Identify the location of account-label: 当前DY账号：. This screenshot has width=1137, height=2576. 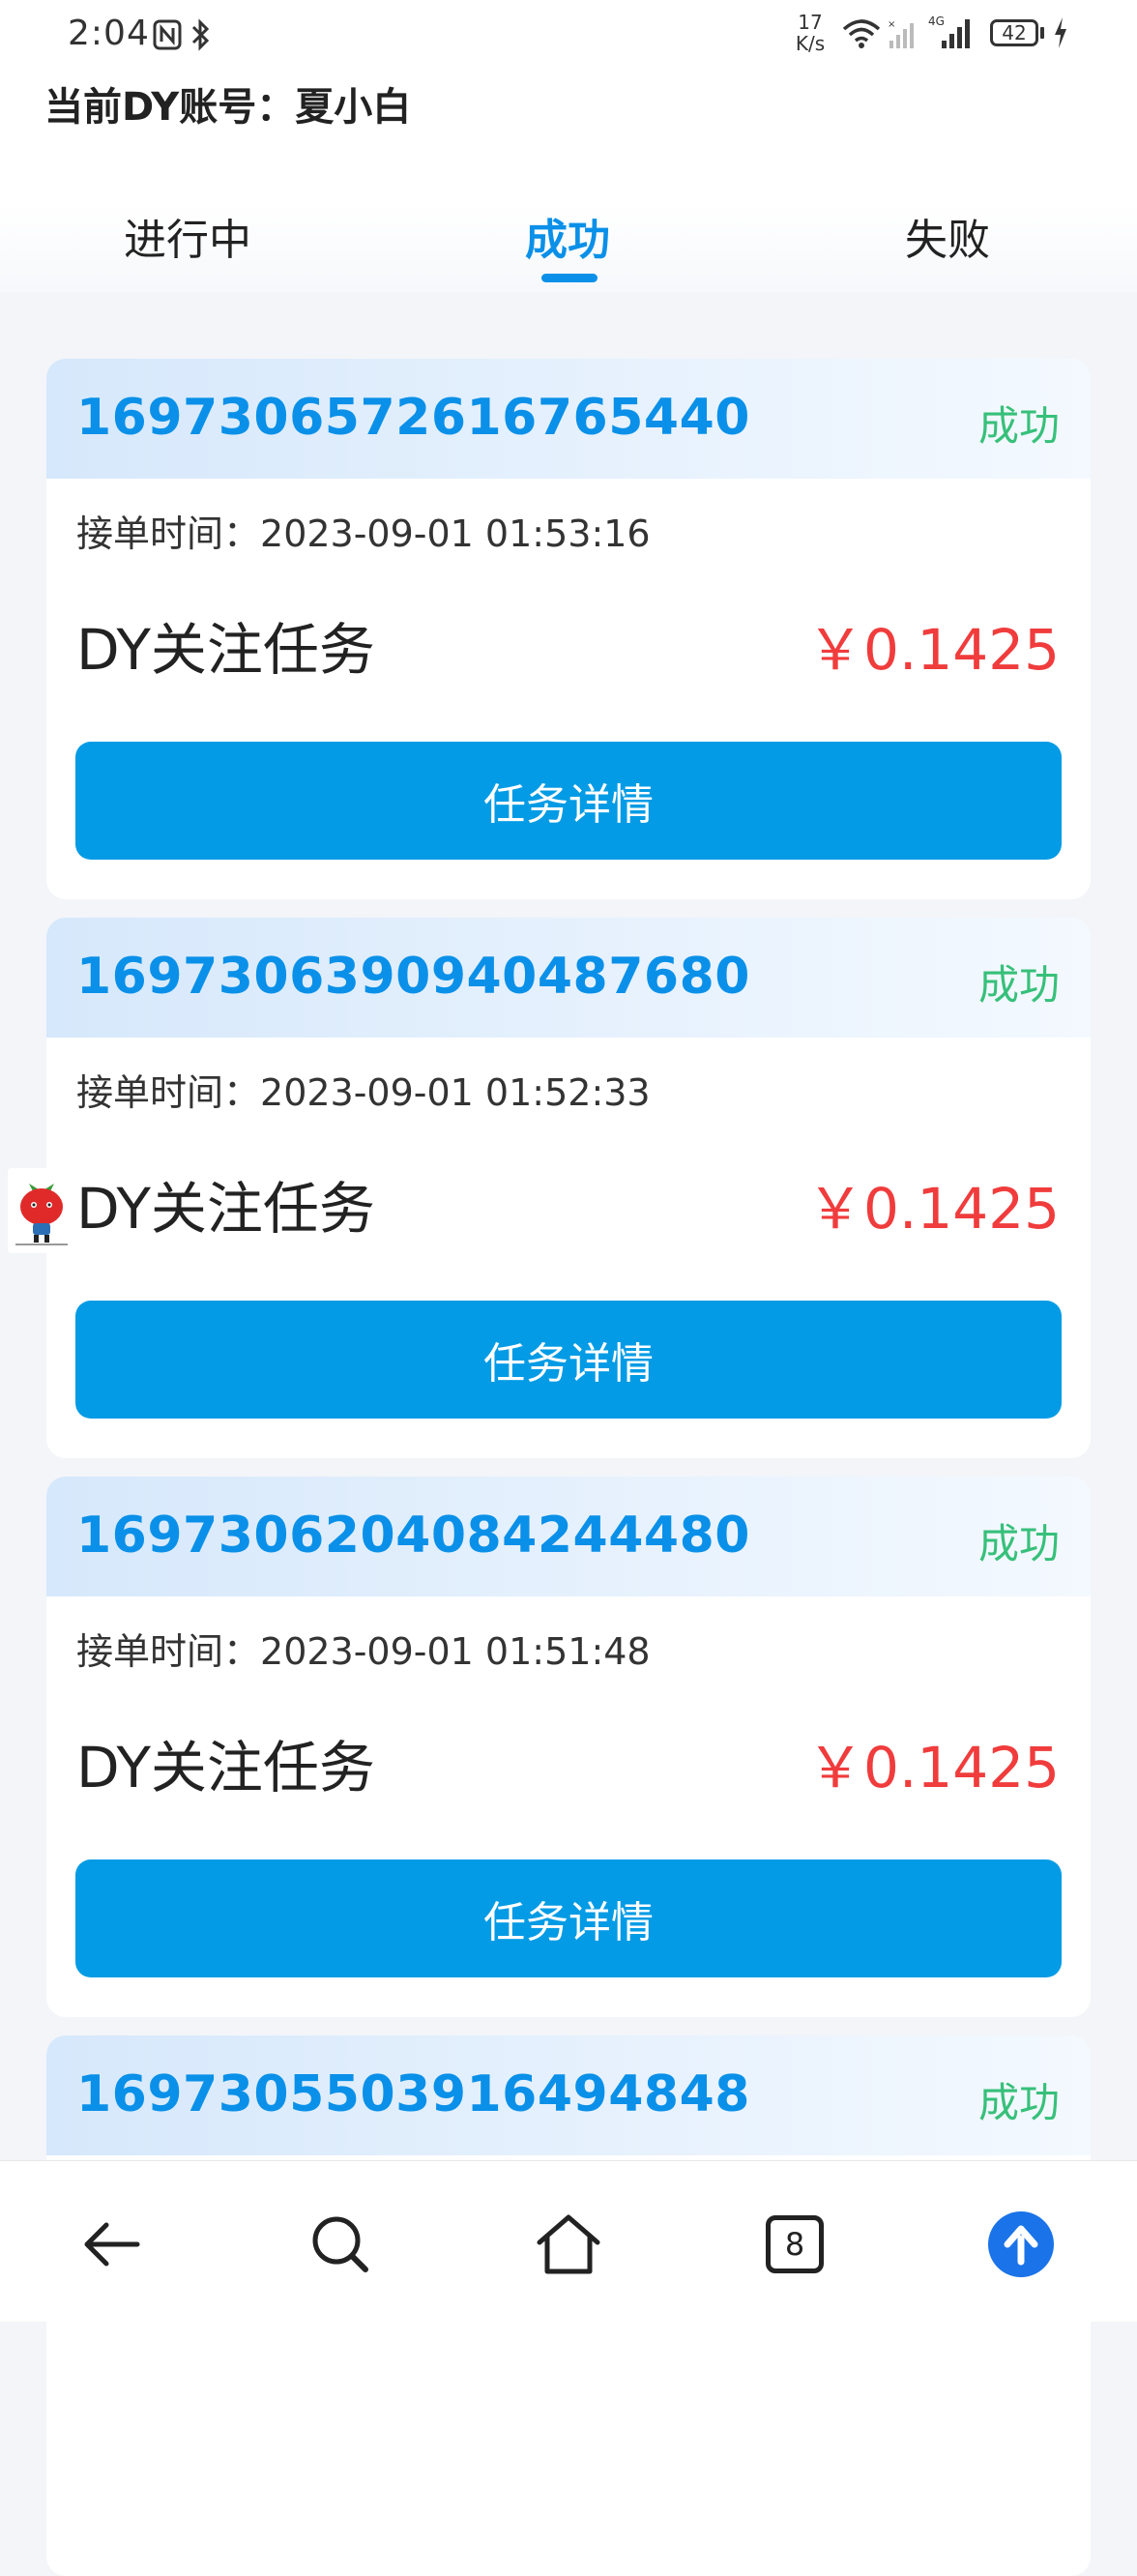
(170, 107).